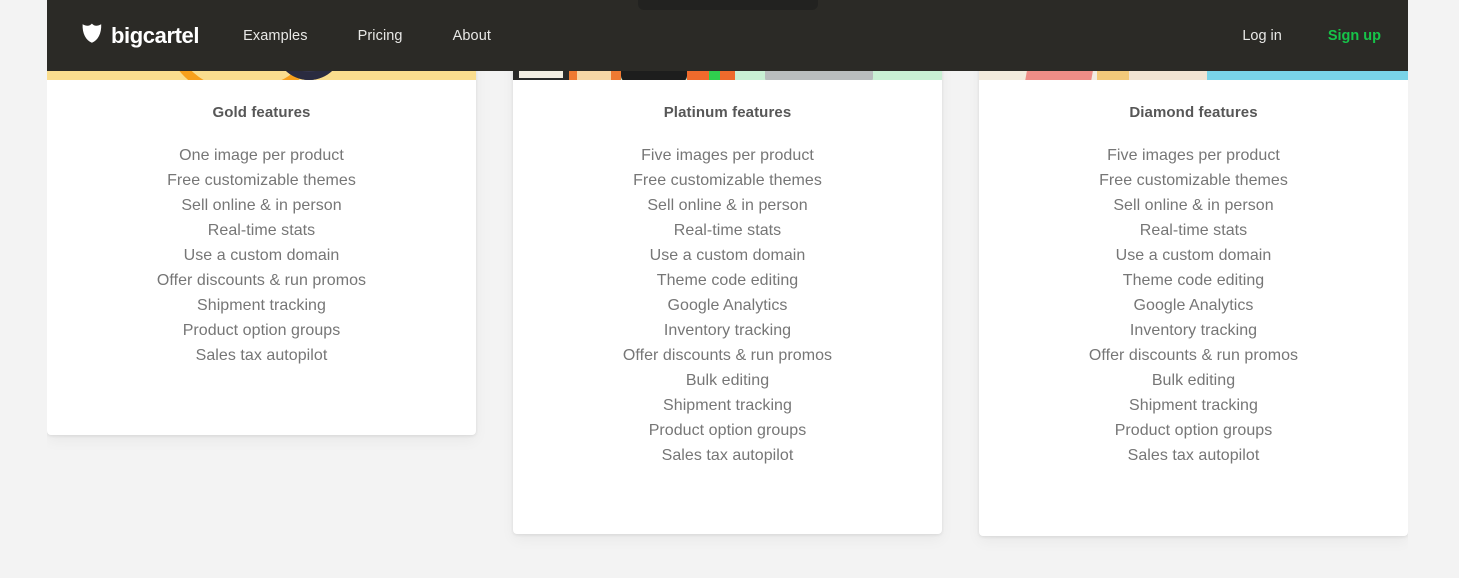 Image resolution: width=1459 pixels, height=578 pixels. Describe the element at coordinates (727, 112) in the screenshot. I see `card-title-platinum: Platinum features` at that location.